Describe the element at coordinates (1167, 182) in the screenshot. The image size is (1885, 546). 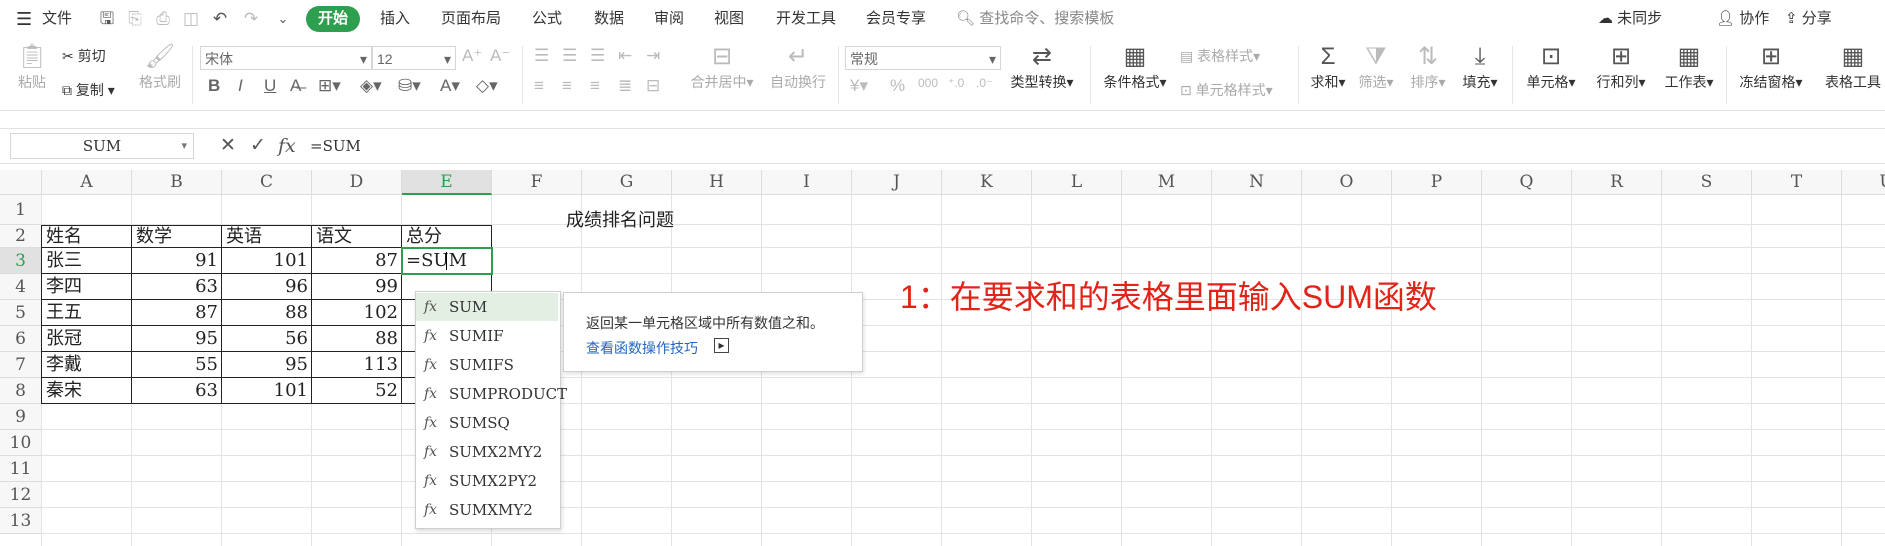
I see `column-header-M: M` at that location.